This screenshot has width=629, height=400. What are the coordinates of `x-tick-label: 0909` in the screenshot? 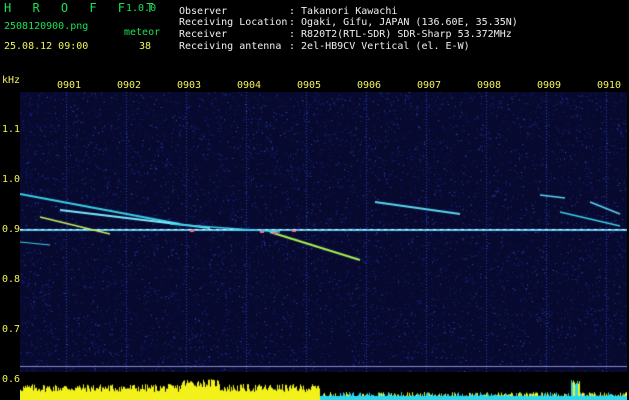 It's located at (549, 85).